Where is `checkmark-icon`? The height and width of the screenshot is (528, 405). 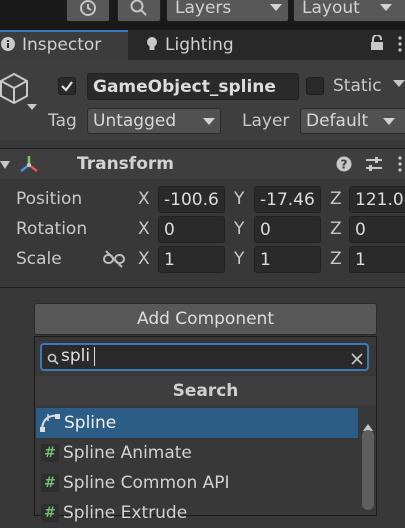 checkmark-icon is located at coordinates (67, 86).